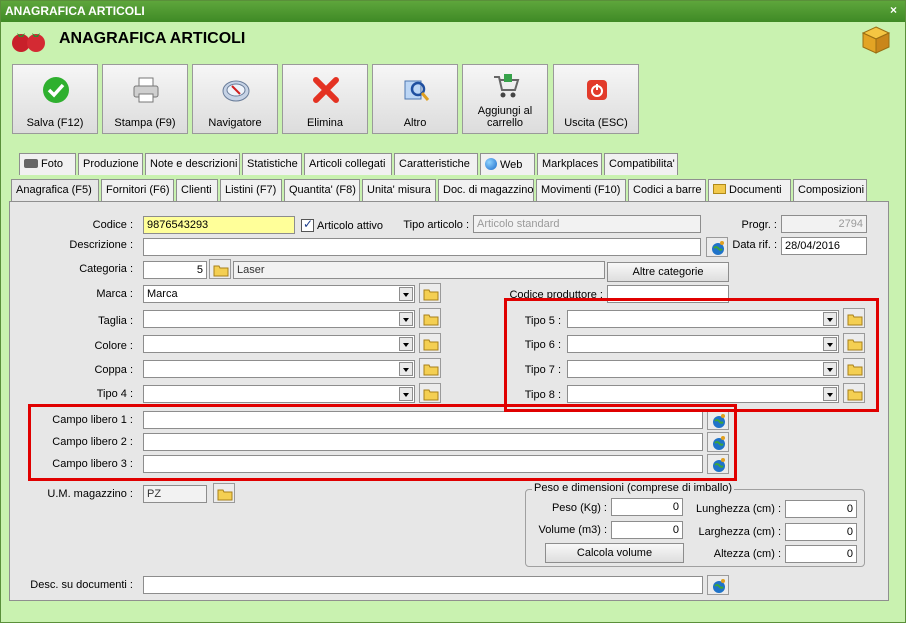  Describe the element at coordinates (112, 225) in the screenshot. I see `codice-label: Codice :` at that location.